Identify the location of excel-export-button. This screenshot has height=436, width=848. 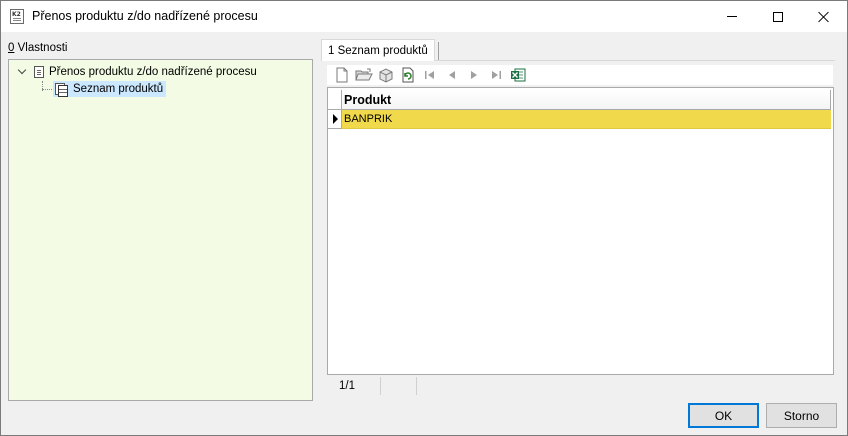
(518, 75).